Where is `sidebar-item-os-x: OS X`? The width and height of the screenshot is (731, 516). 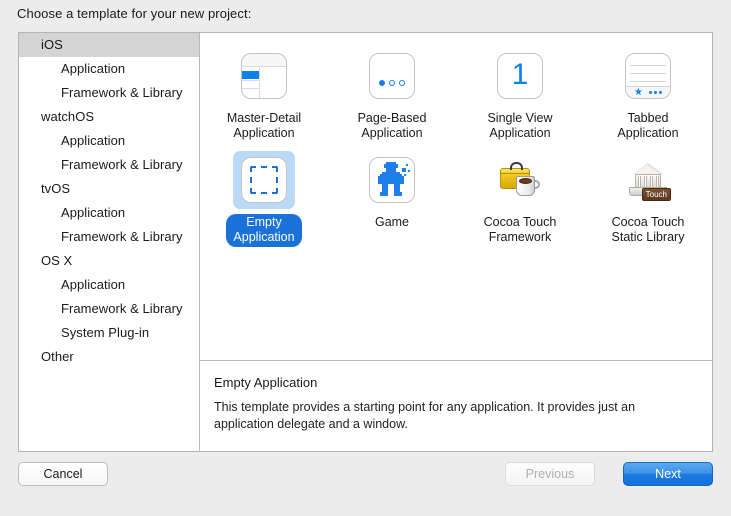
sidebar-item-os-x: OS X is located at coordinates (109, 261).